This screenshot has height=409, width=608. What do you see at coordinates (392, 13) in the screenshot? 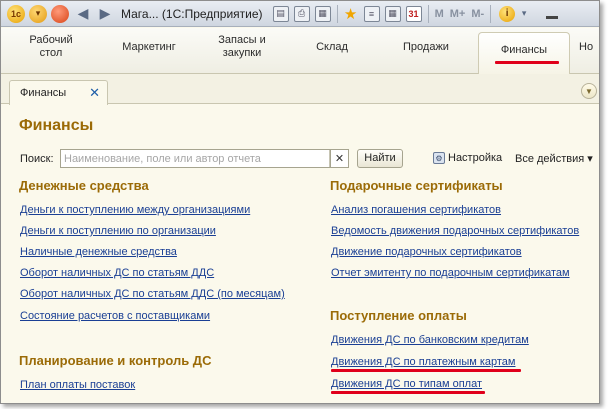
I see `calculator-icon: ▦` at bounding box center [392, 13].